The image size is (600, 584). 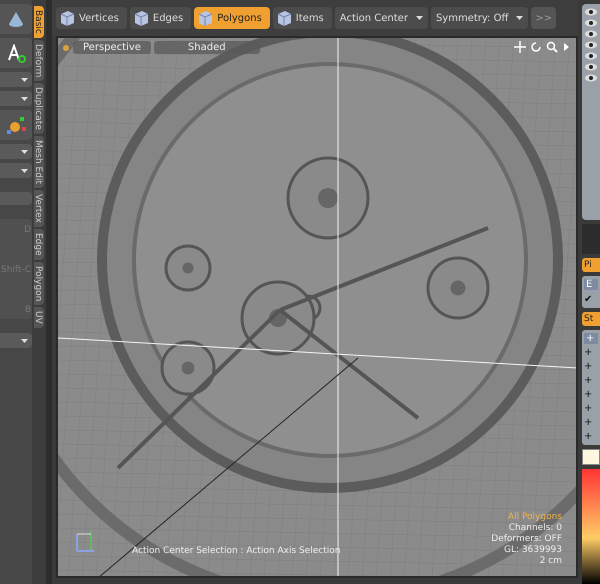 I want to click on dropdown: Symmetry: Off, so click(x=479, y=18).